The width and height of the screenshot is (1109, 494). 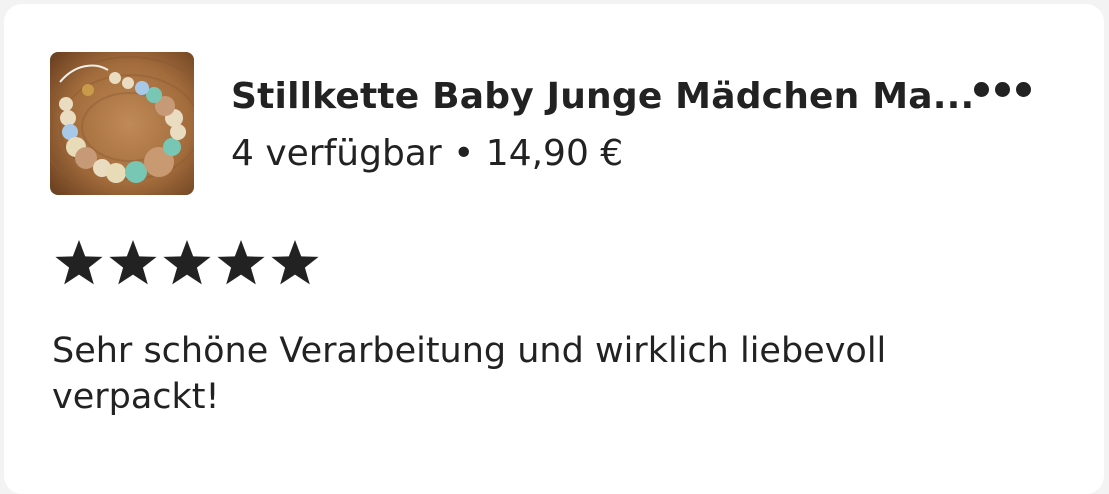 I want to click on price-text: 14,90 €, so click(x=554, y=153).